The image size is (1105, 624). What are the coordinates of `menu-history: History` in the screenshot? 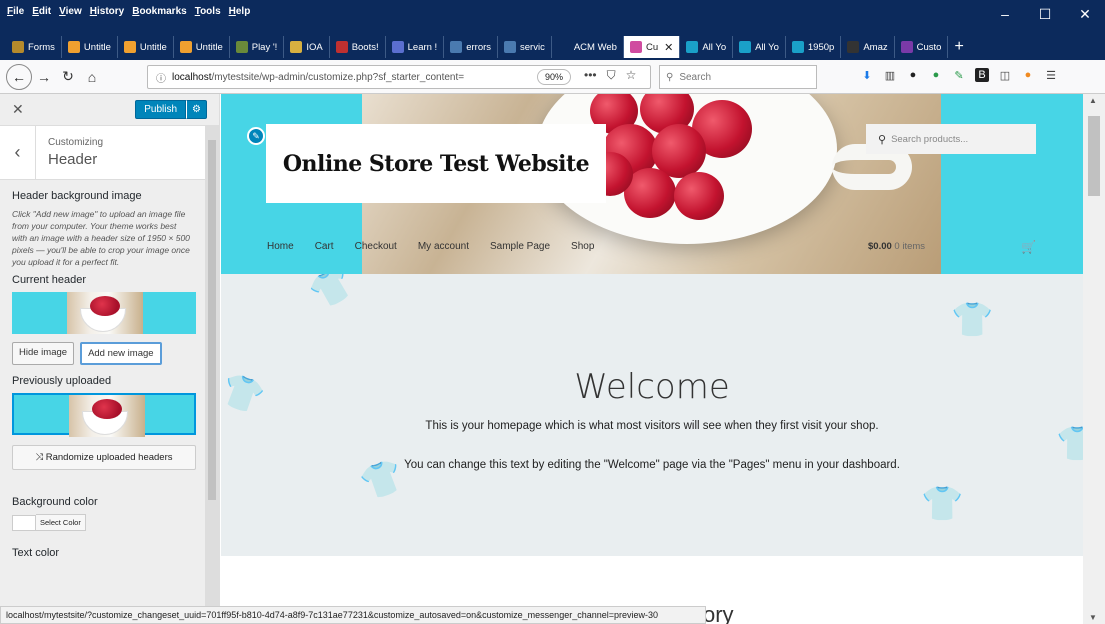 It's located at (107, 11).